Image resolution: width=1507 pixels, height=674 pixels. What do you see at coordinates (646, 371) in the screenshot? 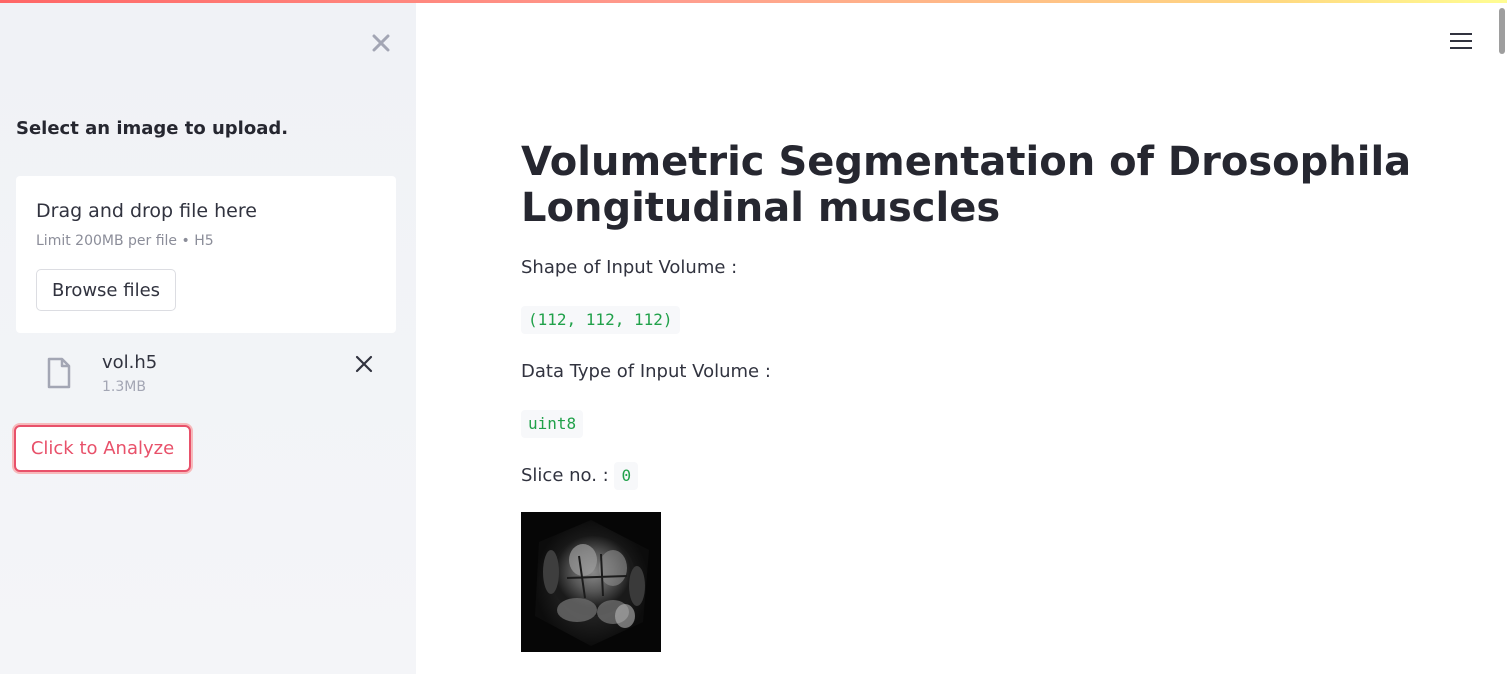
I see `dtype-label: Data Type of Input Volume :` at bounding box center [646, 371].